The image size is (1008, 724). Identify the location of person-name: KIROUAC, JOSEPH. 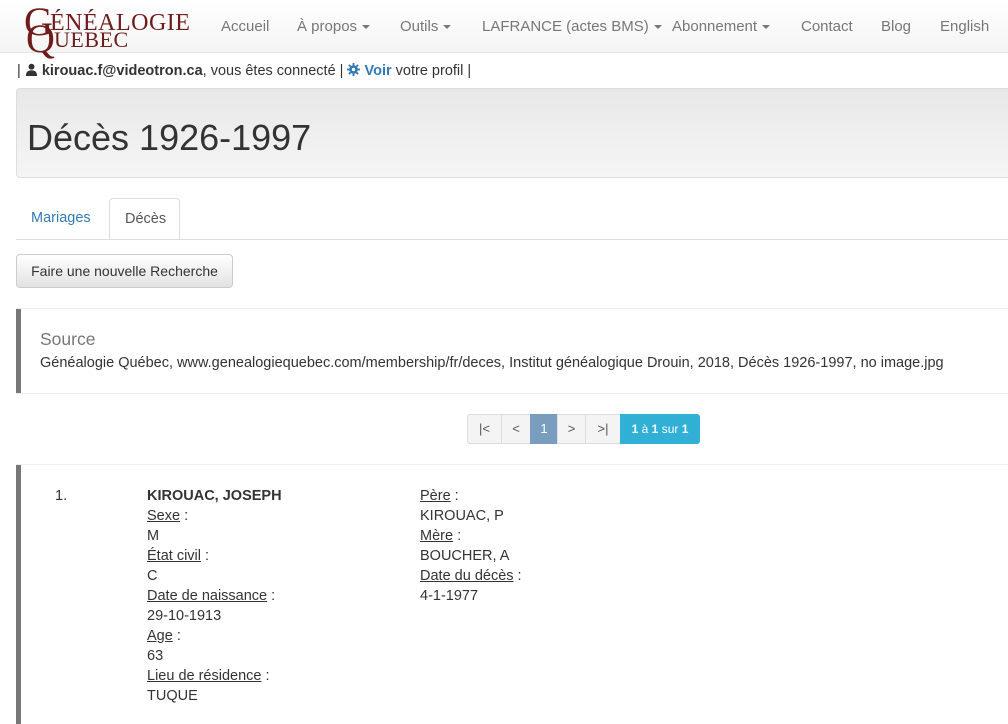
(214, 496).